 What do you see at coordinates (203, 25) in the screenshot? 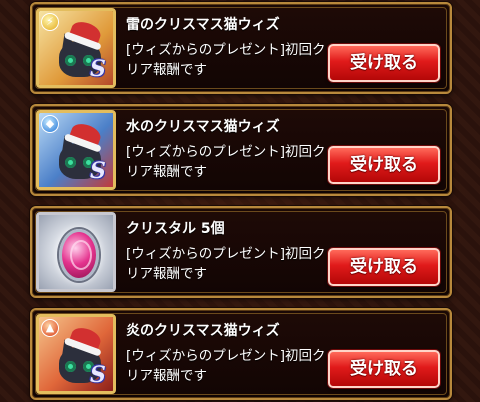
I see `reward-title: 雷のクリスマス猫ウィズ` at bounding box center [203, 25].